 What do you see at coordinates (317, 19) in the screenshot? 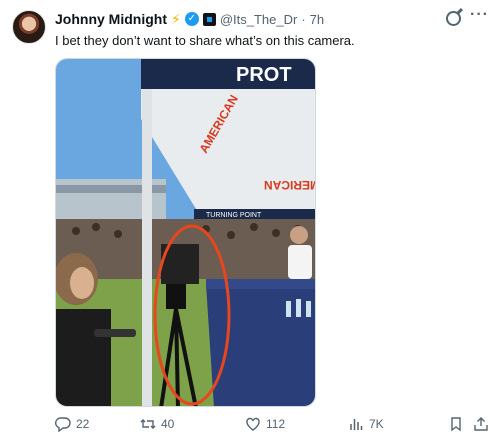
I see `timestamp: 7h` at bounding box center [317, 19].